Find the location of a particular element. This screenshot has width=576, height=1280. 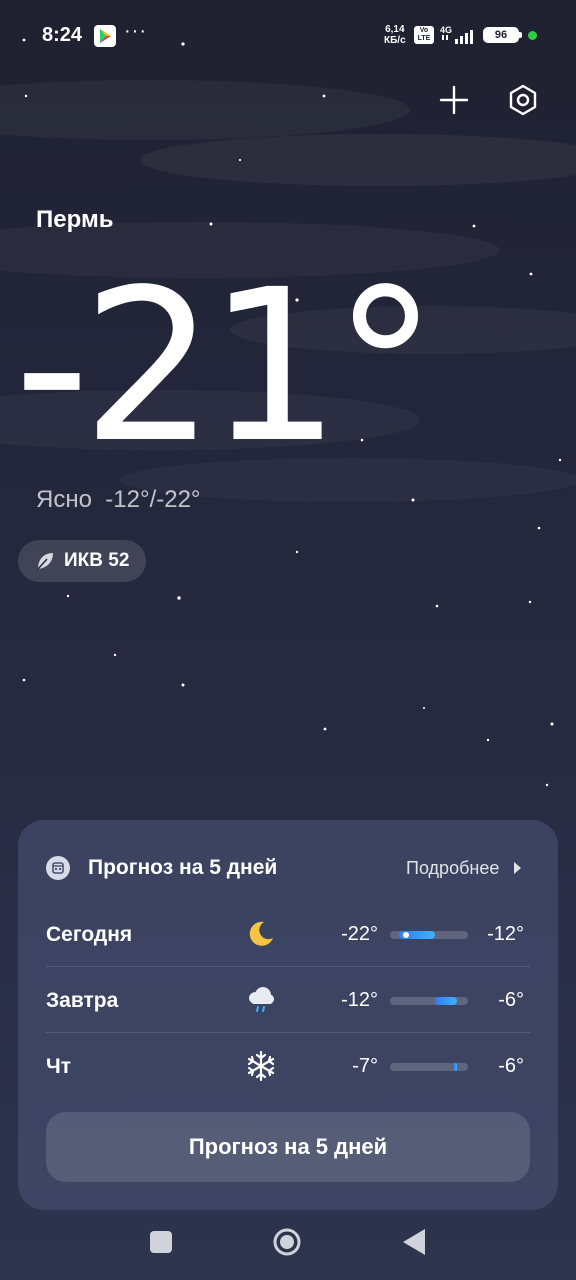

forecast-5-days-button: Прогноз на 5 дней is located at coordinates (288, 1147).